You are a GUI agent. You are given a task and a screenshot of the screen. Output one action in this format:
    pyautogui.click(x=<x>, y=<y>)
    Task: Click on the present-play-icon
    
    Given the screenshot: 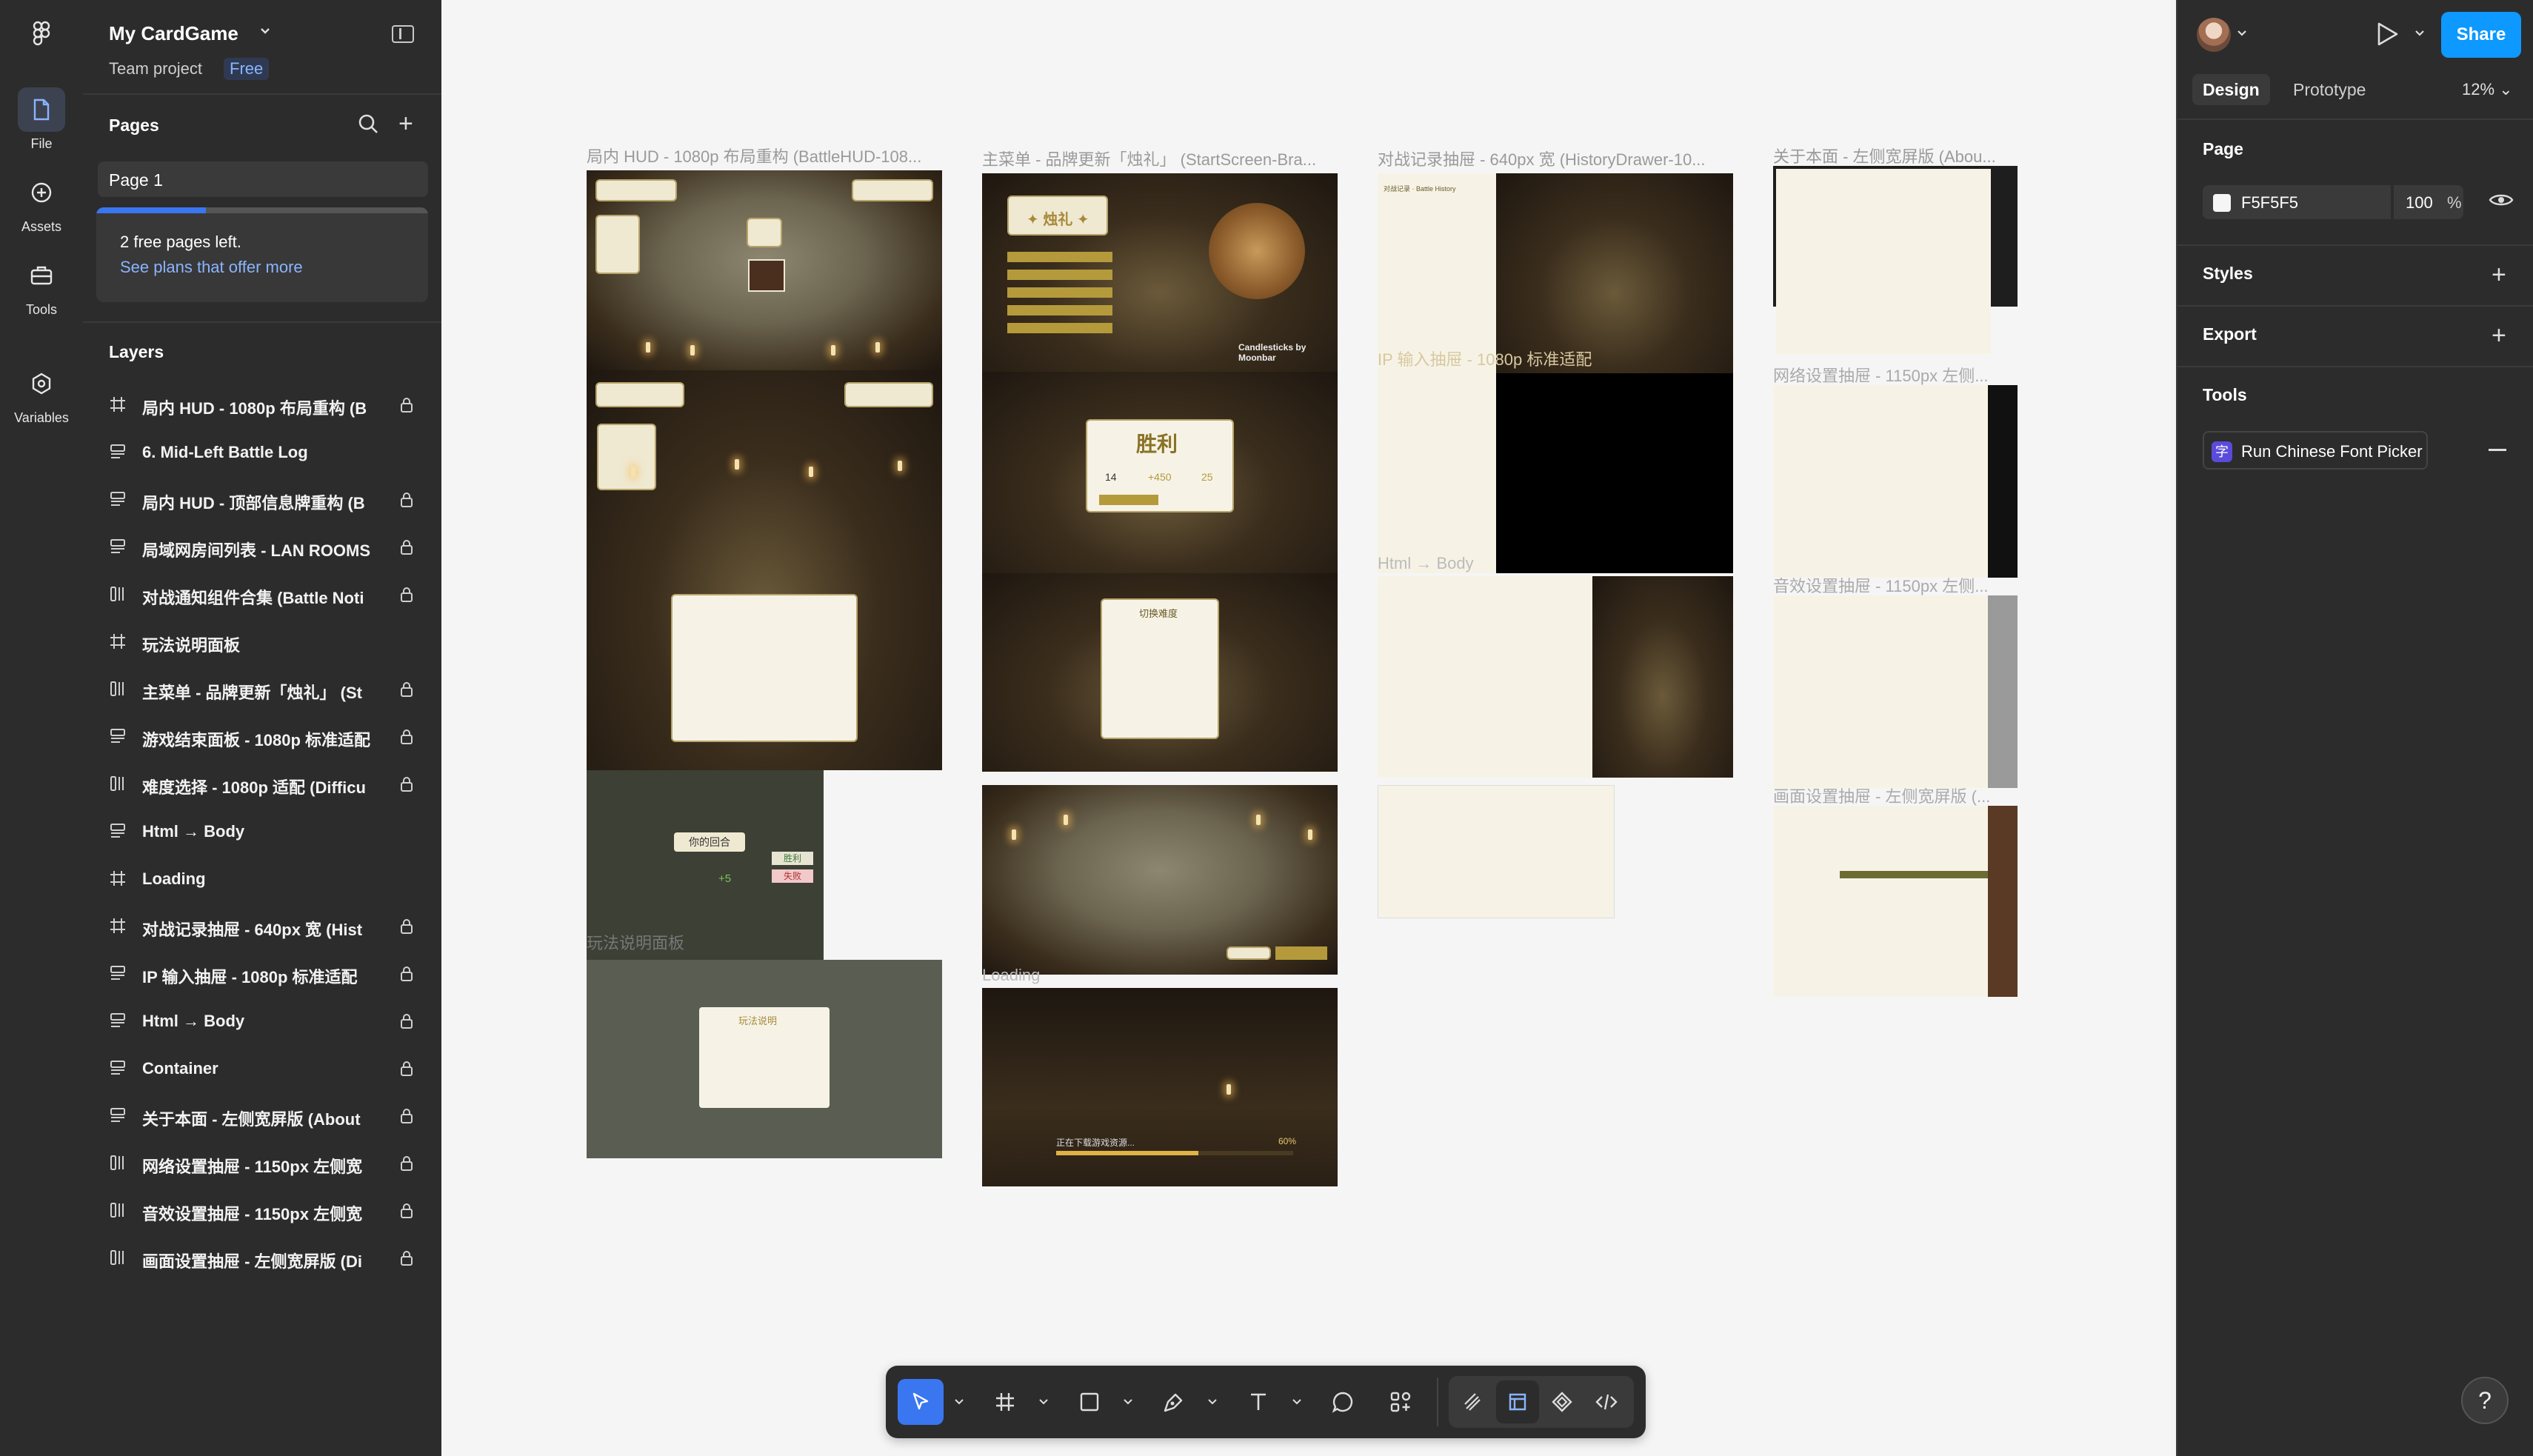 What is the action you would take?
    pyautogui.click(x=2387, y=34)
    